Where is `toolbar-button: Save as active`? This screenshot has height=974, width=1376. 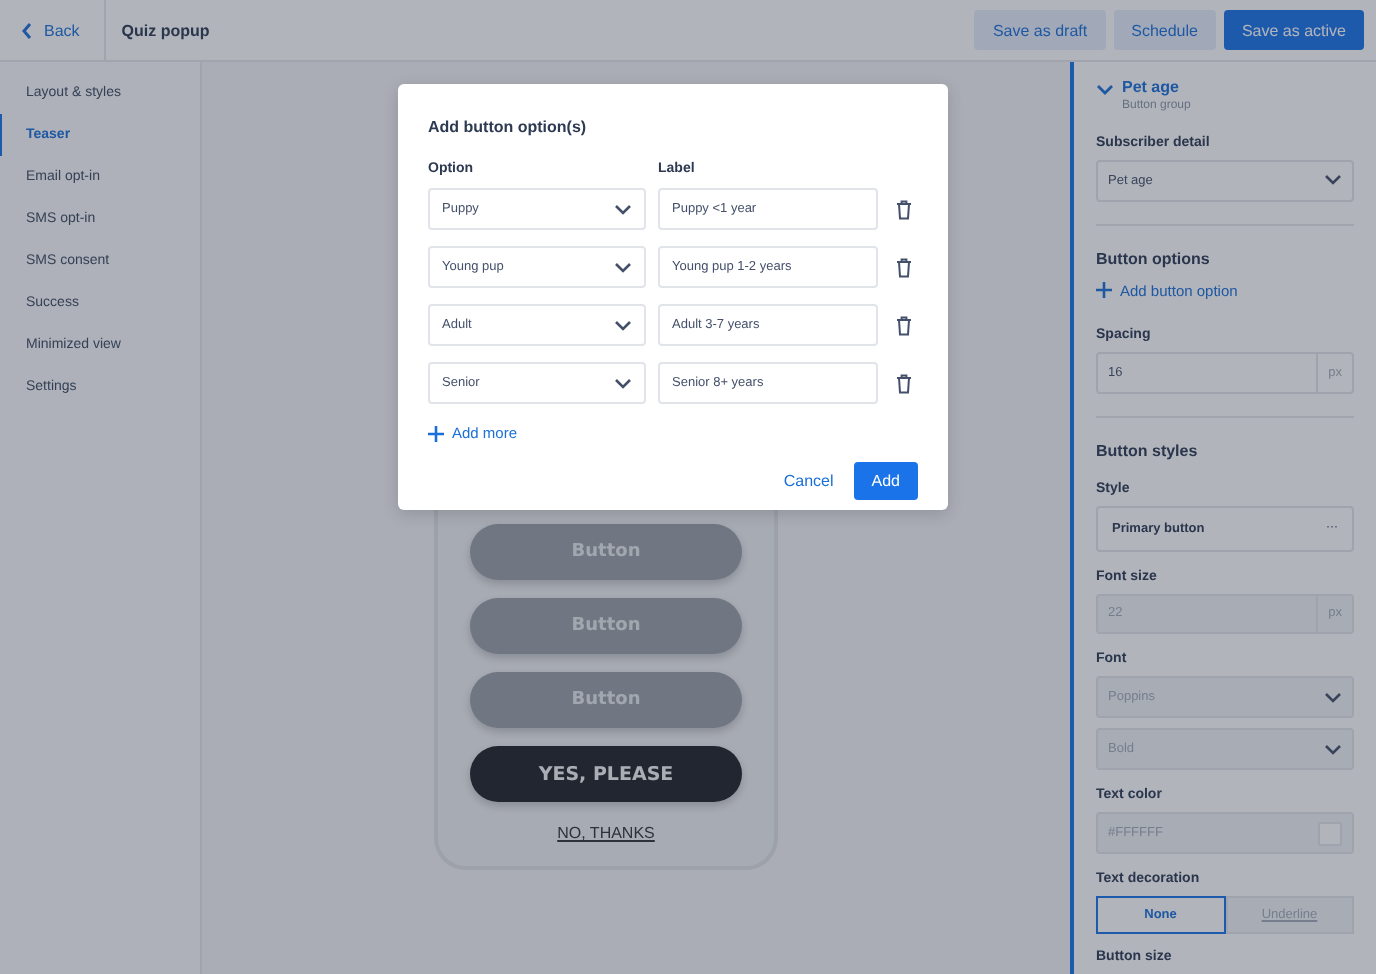 toolbar-button: Save as active is located at coordinates (1293, 30).